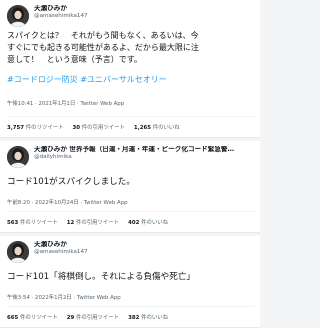  What do you see at coordinates (70, 318) in the screenshot?
I see `quotes-count: 29` at bounding box center [70, 318].